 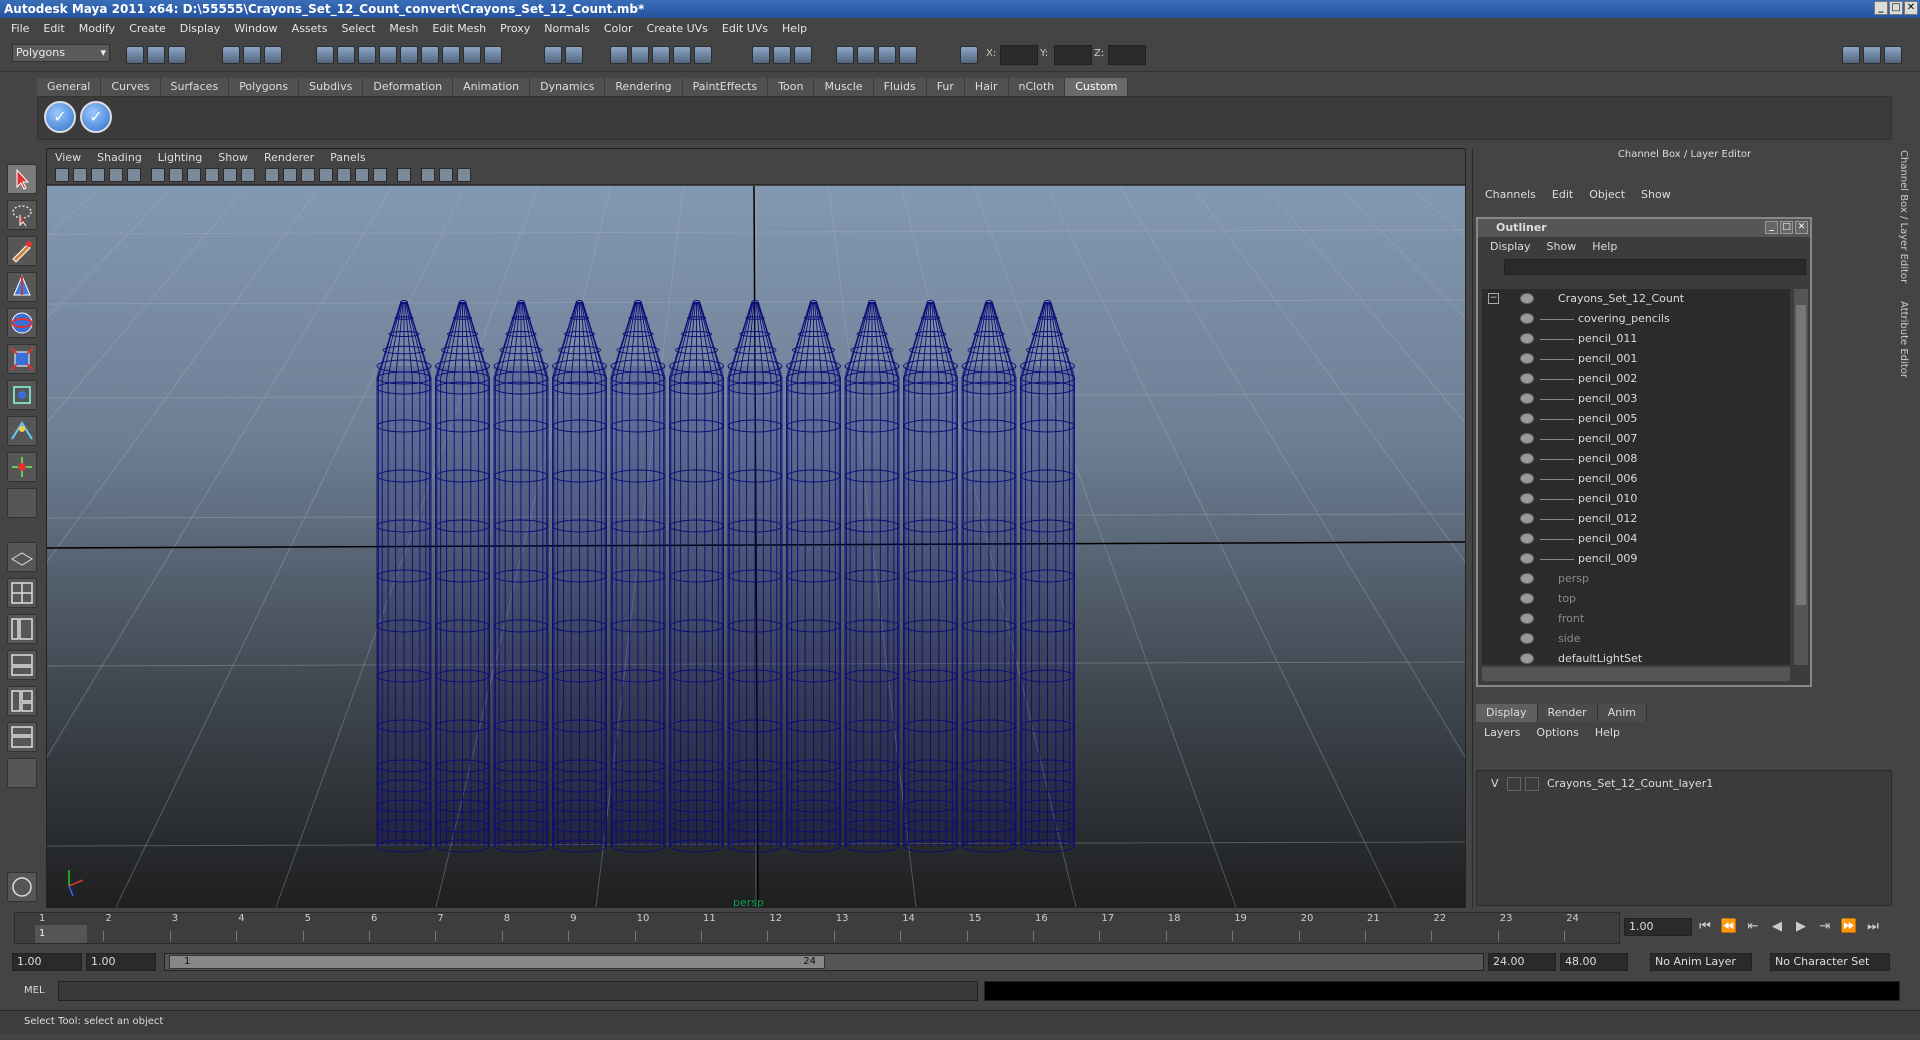 I want to click on menu-set-dropdown: Polygons, so click(x=61, y=53).